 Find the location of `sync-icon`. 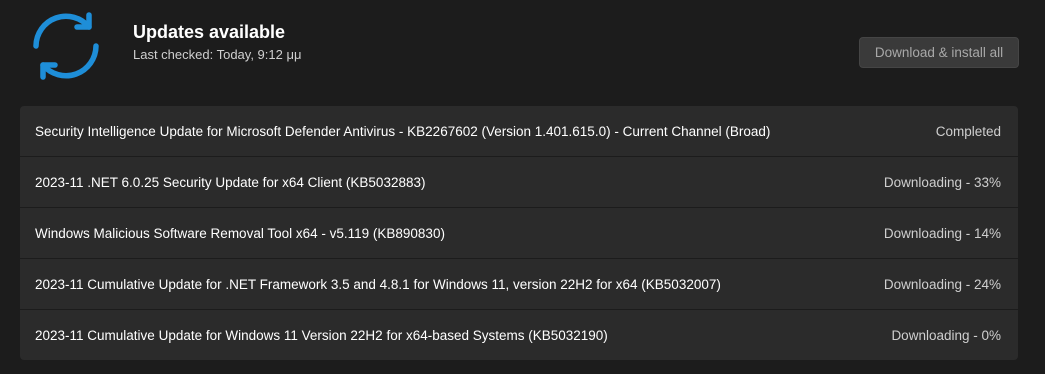

sync-icon is located at coordinates (66, 46).